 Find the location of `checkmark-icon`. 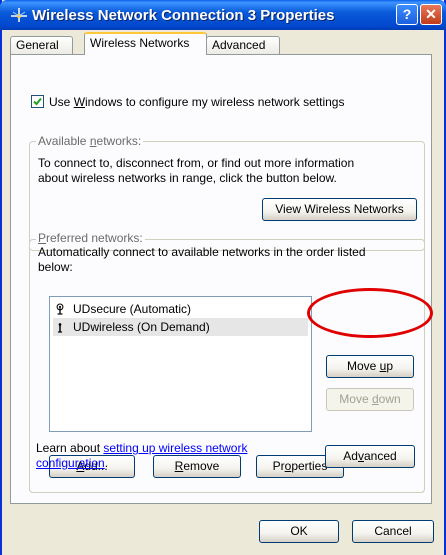

checkmark-icon is located at coordinates (37, 101).